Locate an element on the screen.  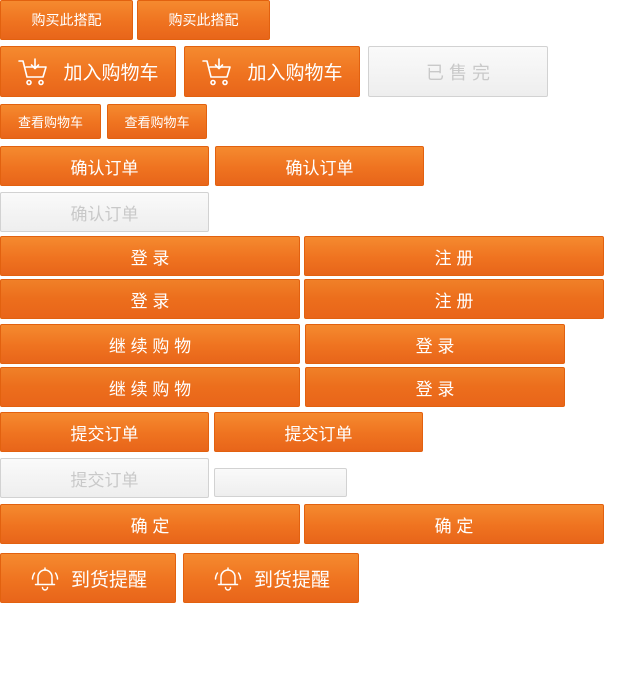
confirm-button-2: 确 定 is located at coordinates (454, 524).